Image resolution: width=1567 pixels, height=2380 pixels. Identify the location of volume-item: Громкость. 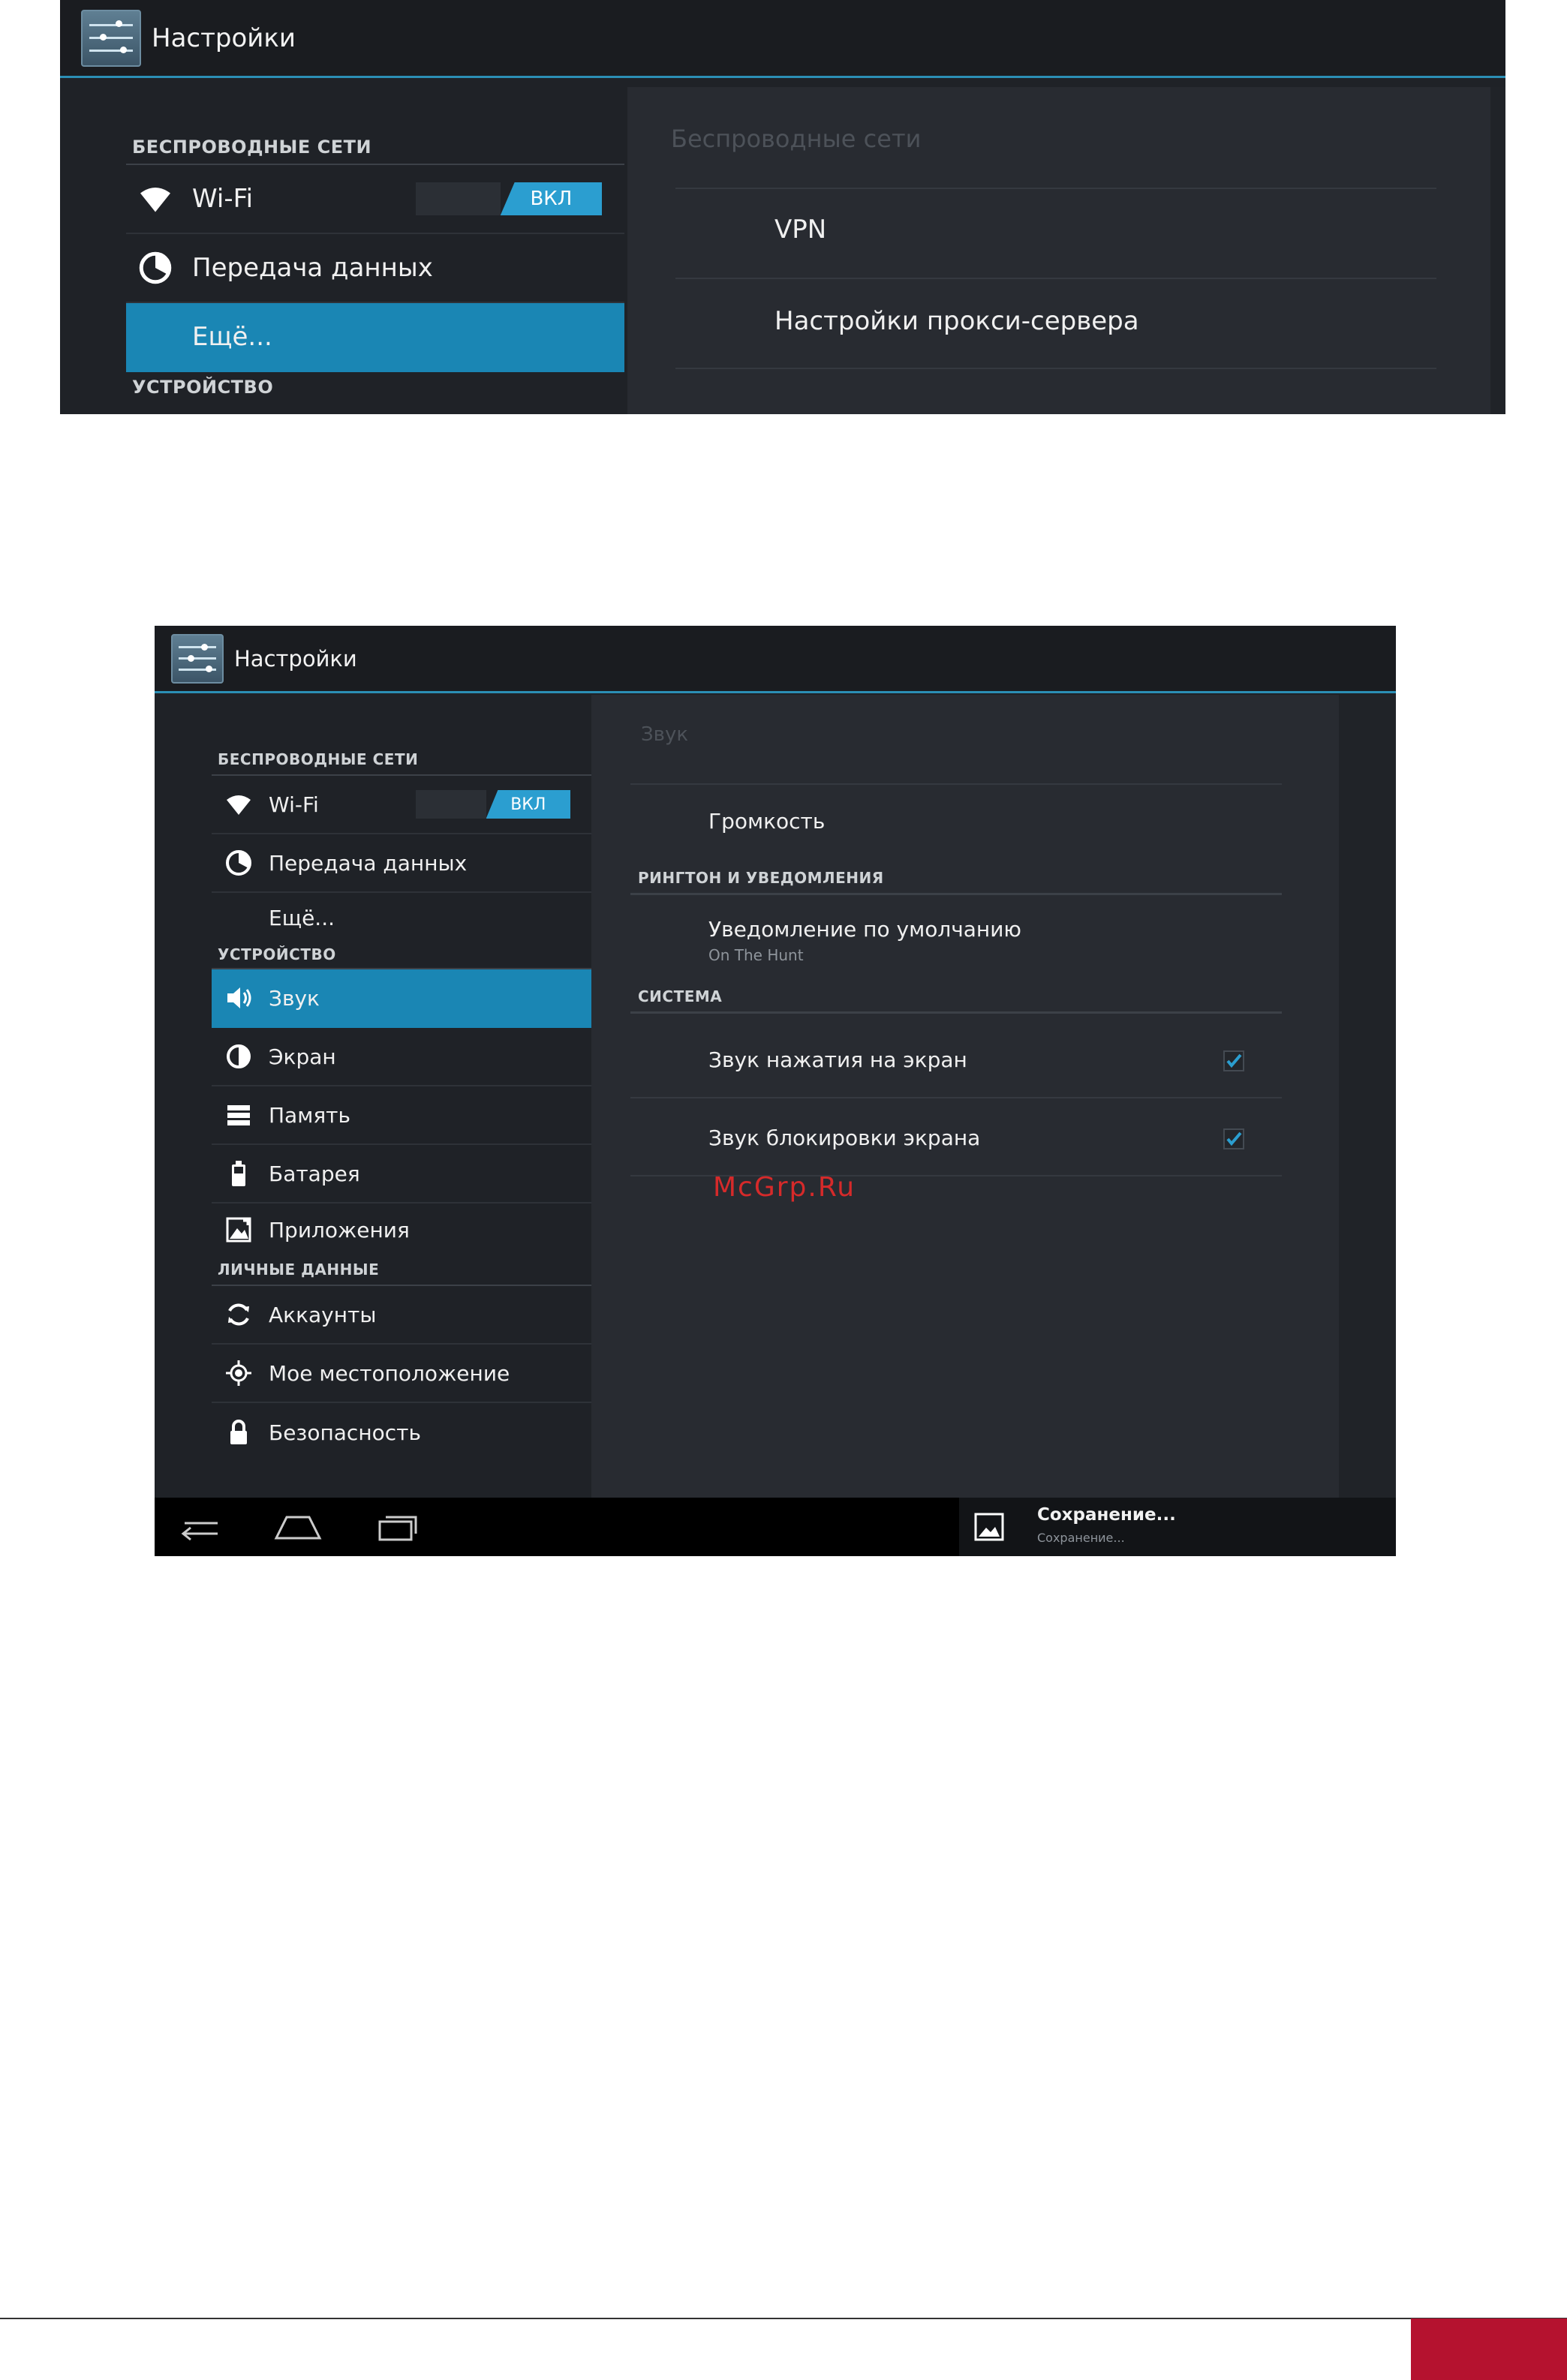
(766, 821).